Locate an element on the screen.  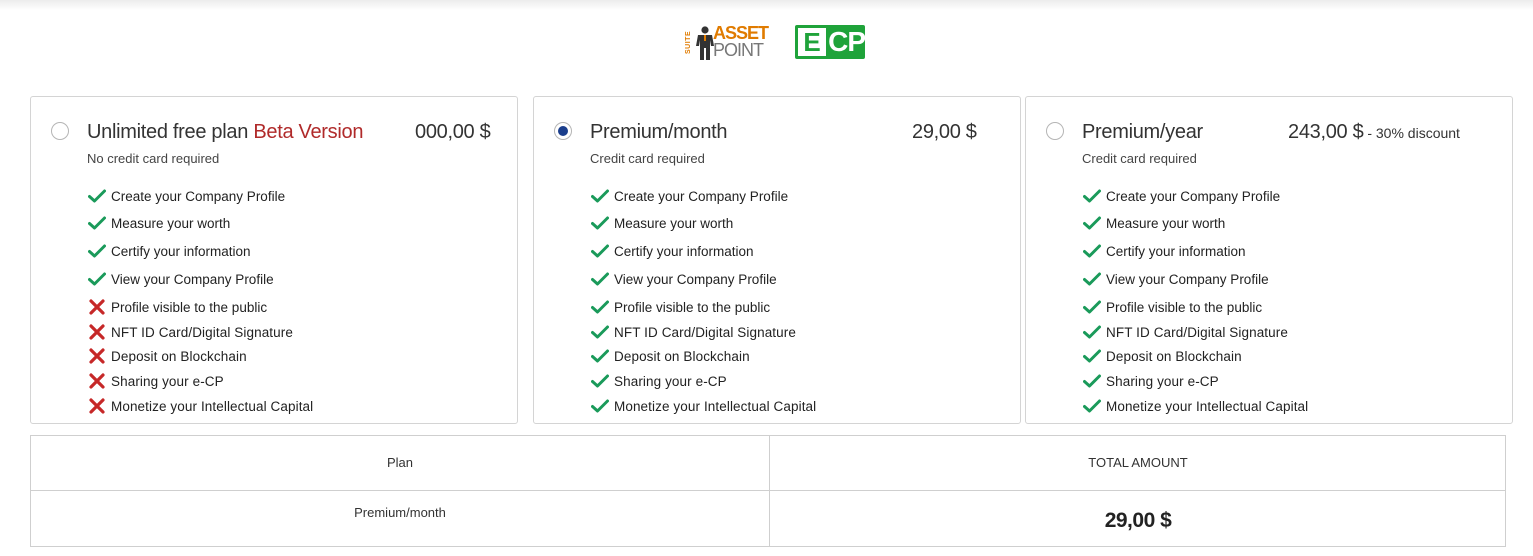
plan-title: Premium/month is located at coordinates (659, 132).